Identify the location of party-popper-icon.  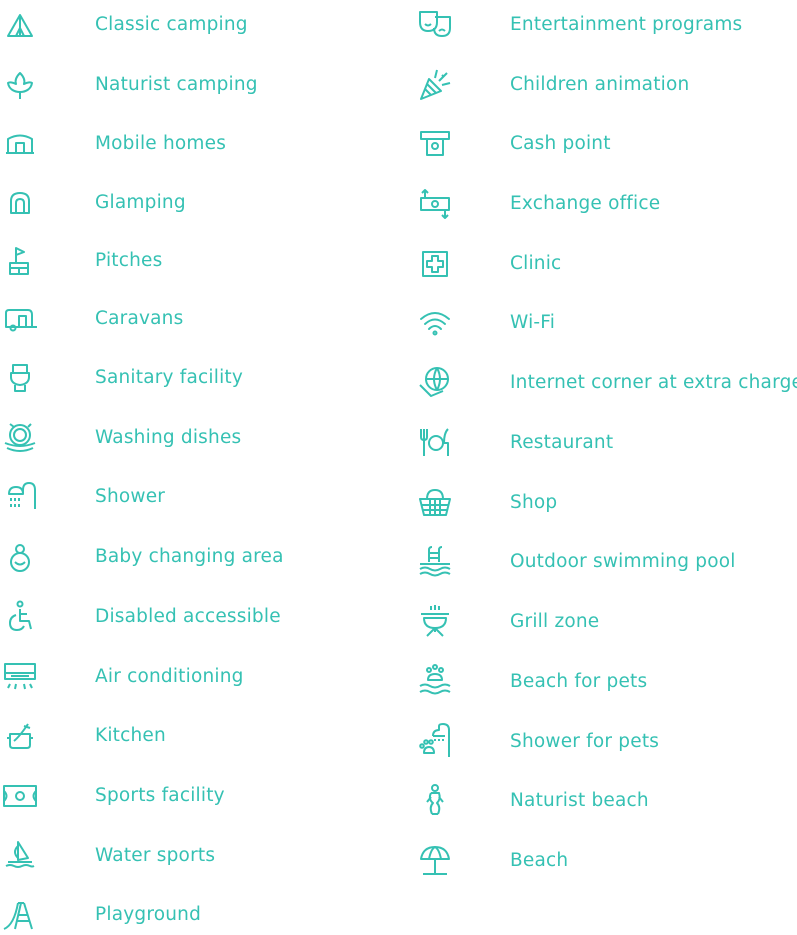
(435, 85).